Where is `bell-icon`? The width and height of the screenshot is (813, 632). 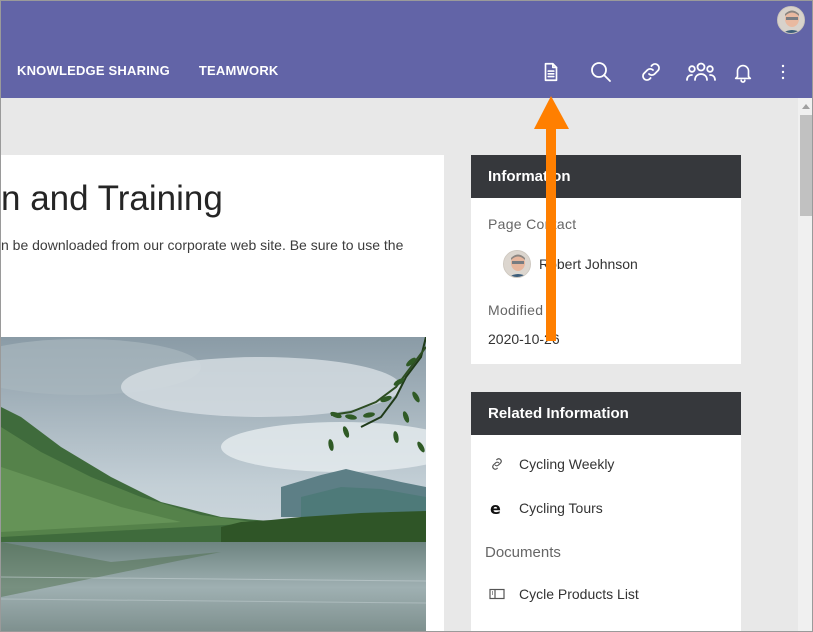 bell-icon is located at coordinates (743, 74).